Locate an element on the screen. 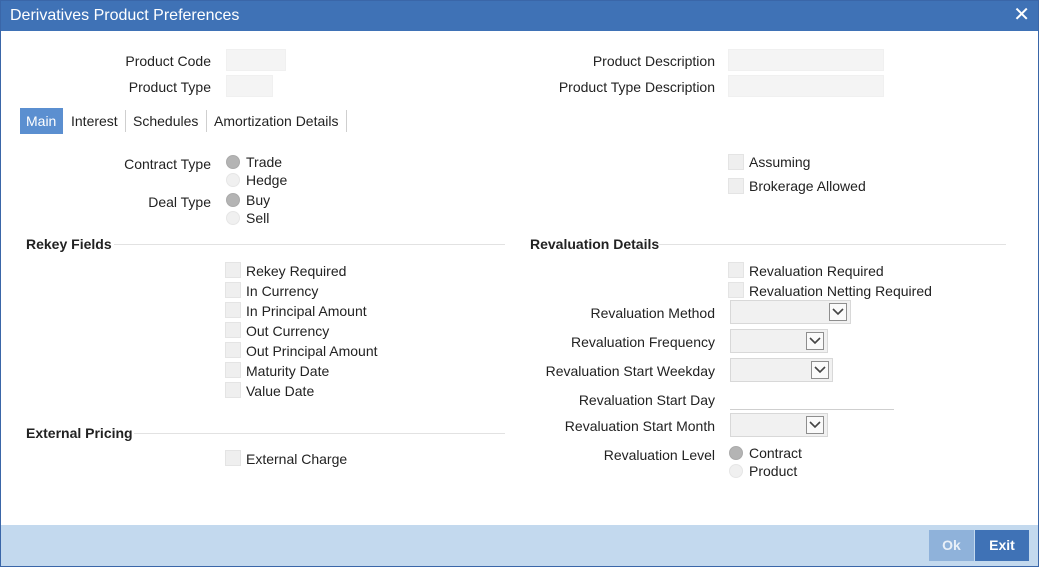 This screenshot has height=567, width=1039. revaluation-start-month-label: Revaluation Start Month is located at coordinates (639, 426).